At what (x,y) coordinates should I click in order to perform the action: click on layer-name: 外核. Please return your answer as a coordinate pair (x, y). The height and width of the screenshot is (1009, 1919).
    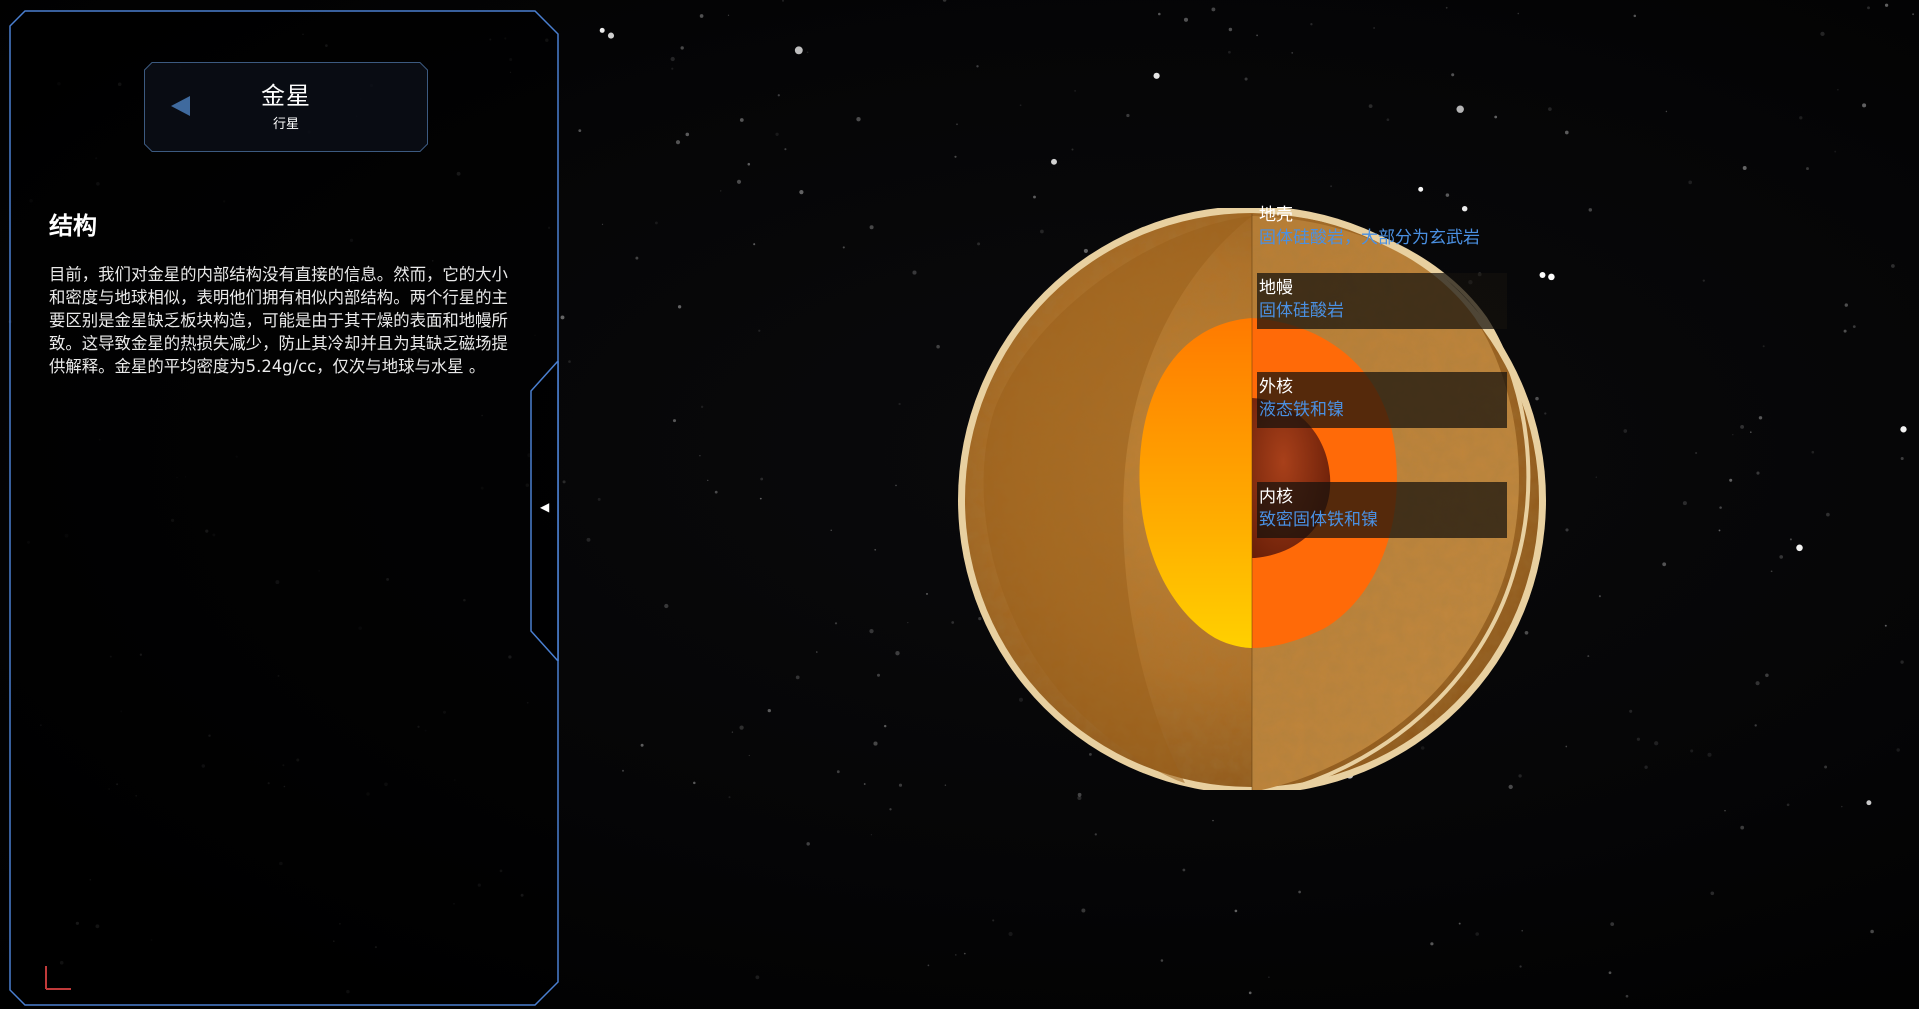
    Looking at the image, I should click on (1276, 387).